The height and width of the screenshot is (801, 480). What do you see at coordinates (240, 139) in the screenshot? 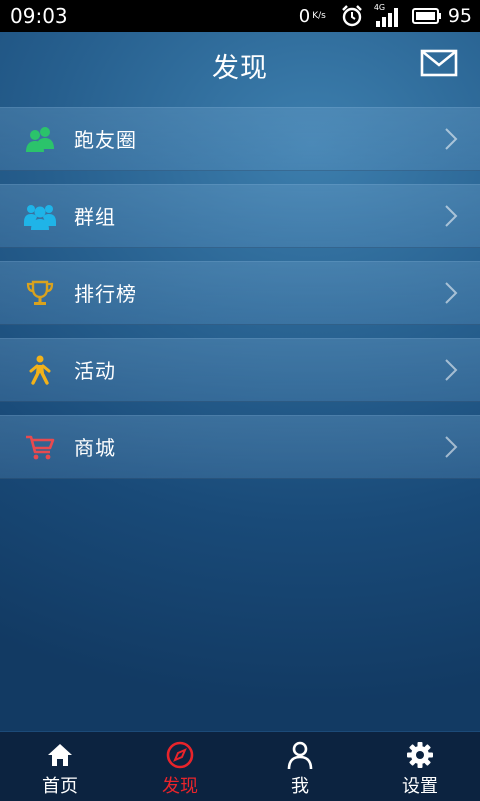
I see `menu-item-runner-friends: 跑友圈` at bounding box center [240, 139].